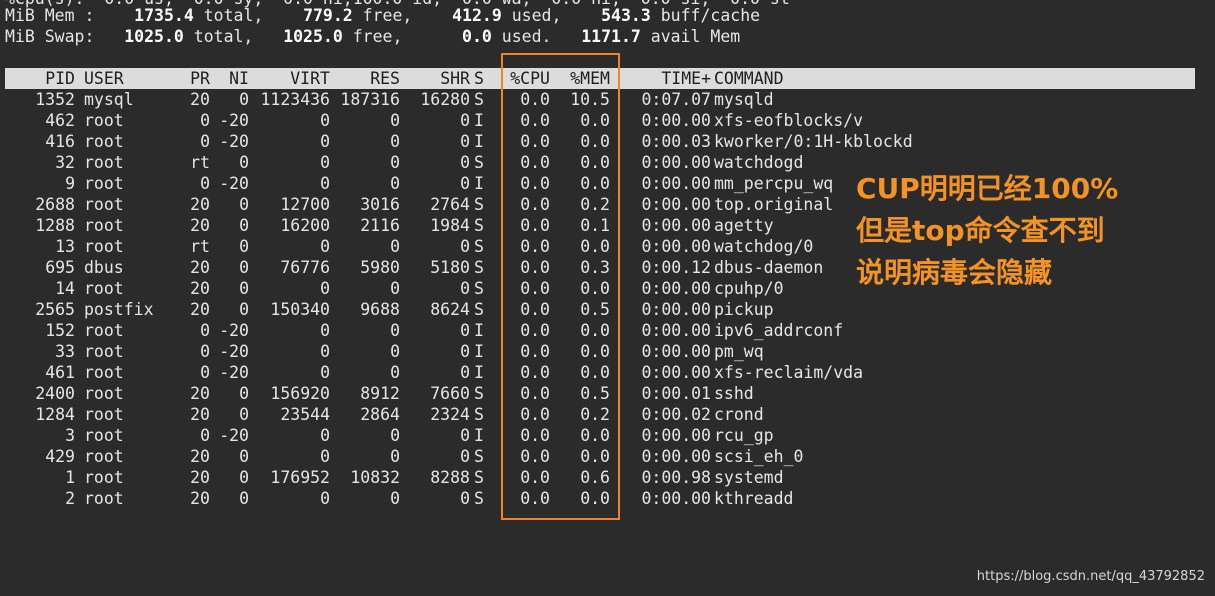 The height and width of the screenshot is (596, 1215). I want to click on process-user: postfix, so click(119, 309).